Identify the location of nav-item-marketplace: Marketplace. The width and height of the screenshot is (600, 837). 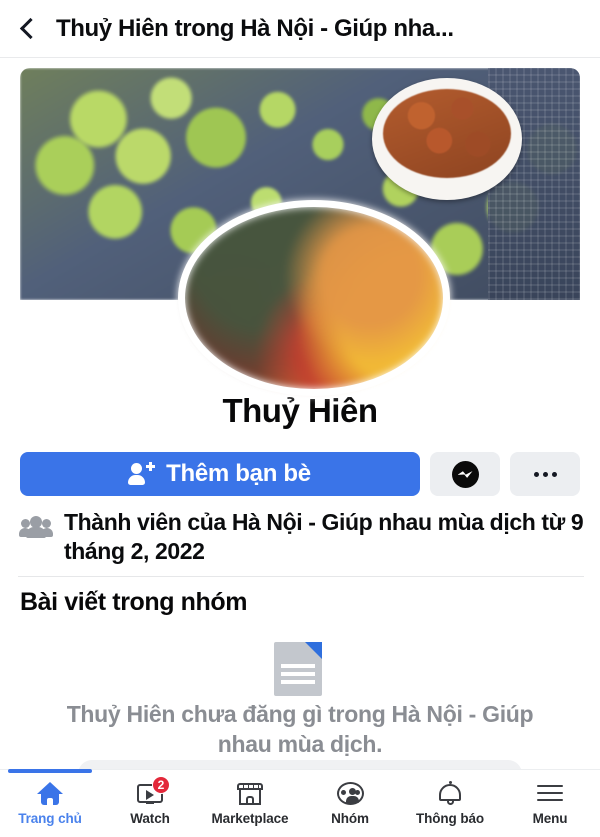
(250, 803).